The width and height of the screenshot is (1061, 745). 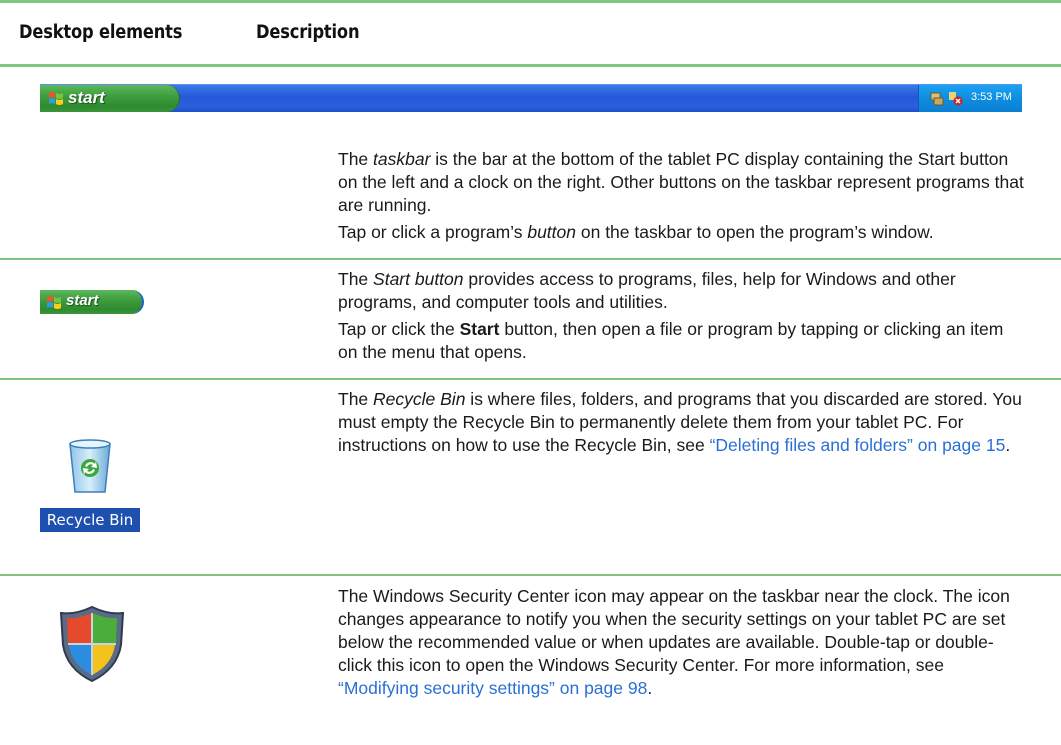 I want to click on deleting-files-link: “Deleting files and folders” on page 15, so click(x=858, y=445).